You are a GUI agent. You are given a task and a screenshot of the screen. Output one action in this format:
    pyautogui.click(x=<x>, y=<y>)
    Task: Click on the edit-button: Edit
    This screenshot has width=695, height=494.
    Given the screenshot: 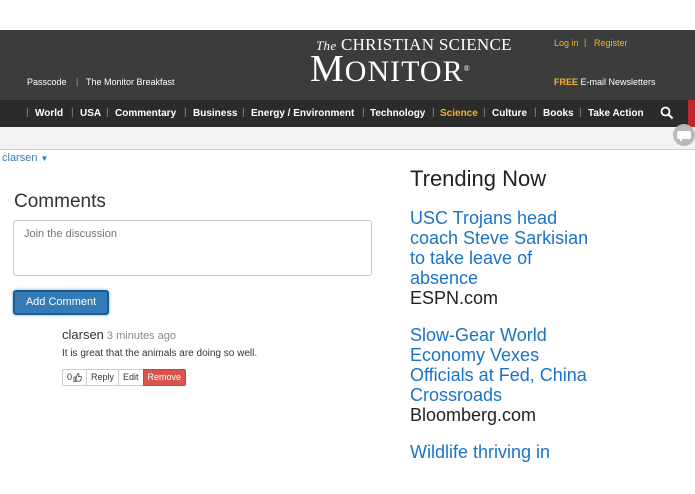 What is the action you would take?
    pyautogui.click(x=131, y=377)
    